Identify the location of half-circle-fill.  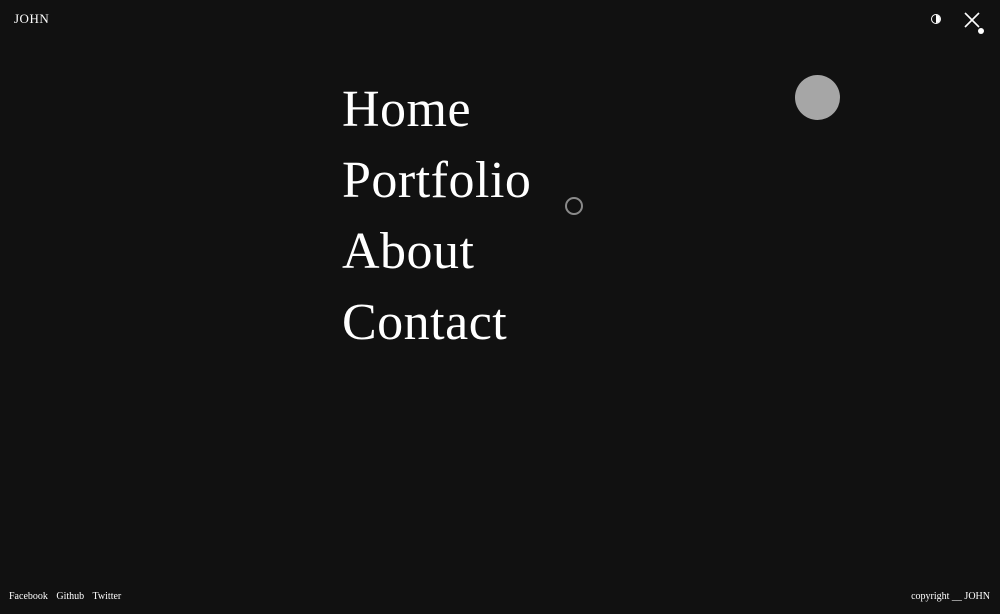
(938, 19).